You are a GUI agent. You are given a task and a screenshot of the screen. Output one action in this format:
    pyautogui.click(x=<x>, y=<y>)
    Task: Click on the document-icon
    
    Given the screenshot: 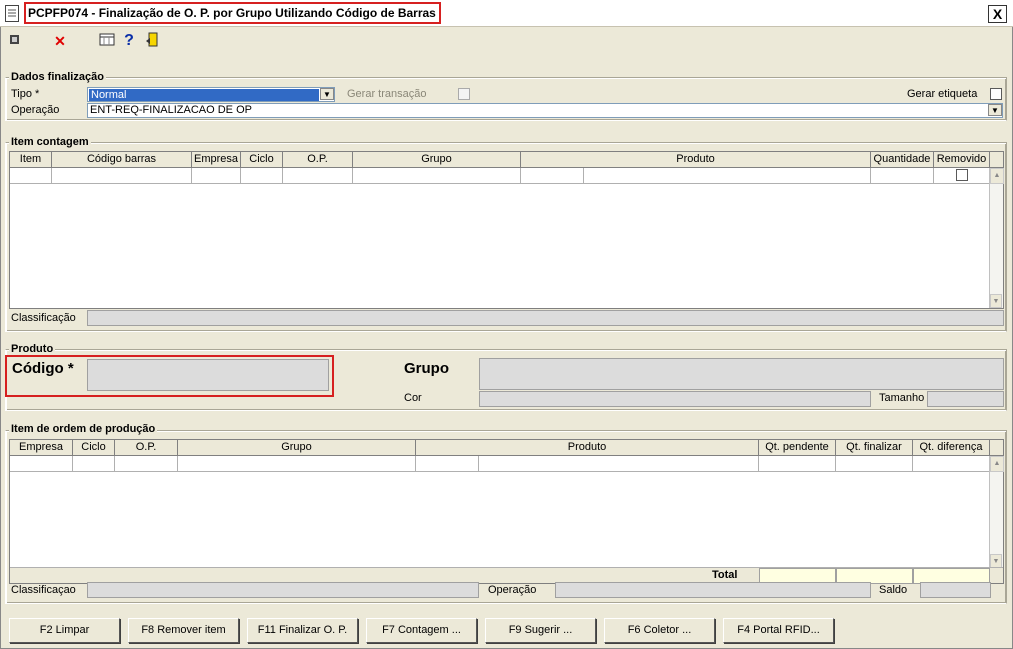 What is the action you would take?
    pyautogui.click(x=12, y=13)
    